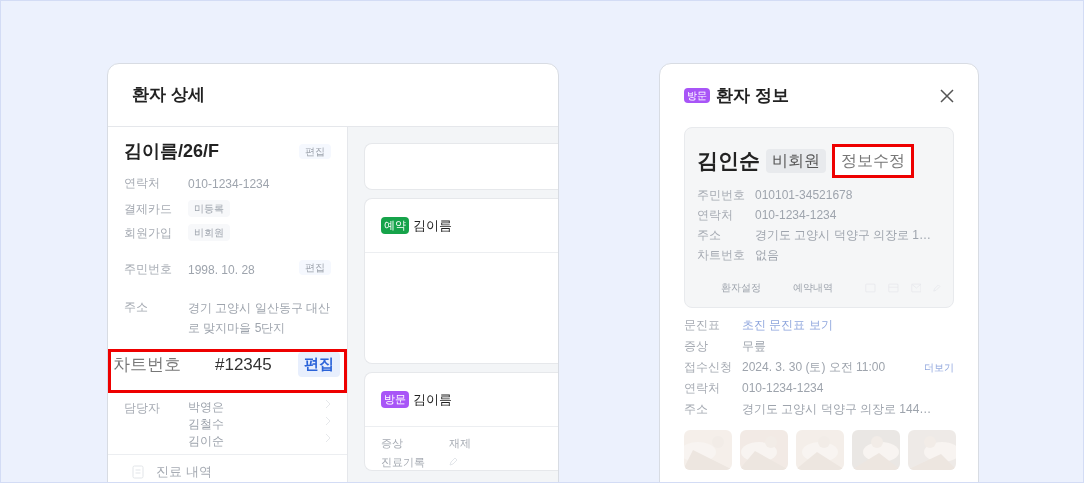 The height and width of the screenshot is (483, 1084). I want to click on menu-item: 진료 내역, so click(184, 472).